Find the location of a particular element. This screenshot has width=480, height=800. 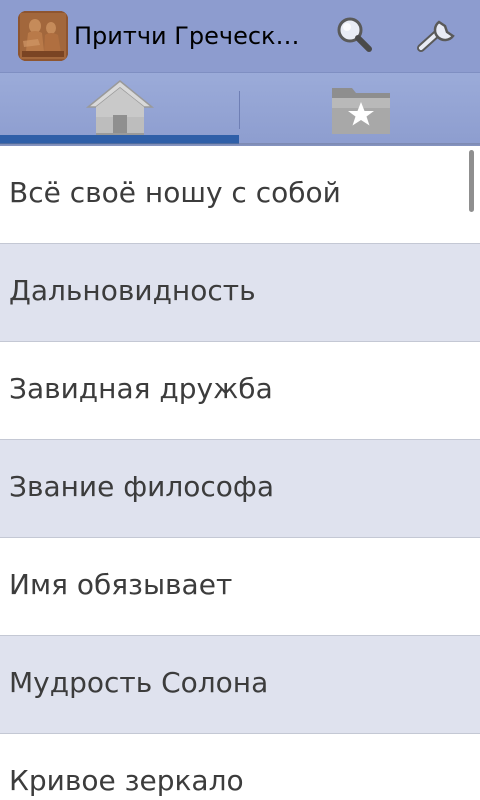

list-item: Кривое зеркало is located at coordinates (240, 767).